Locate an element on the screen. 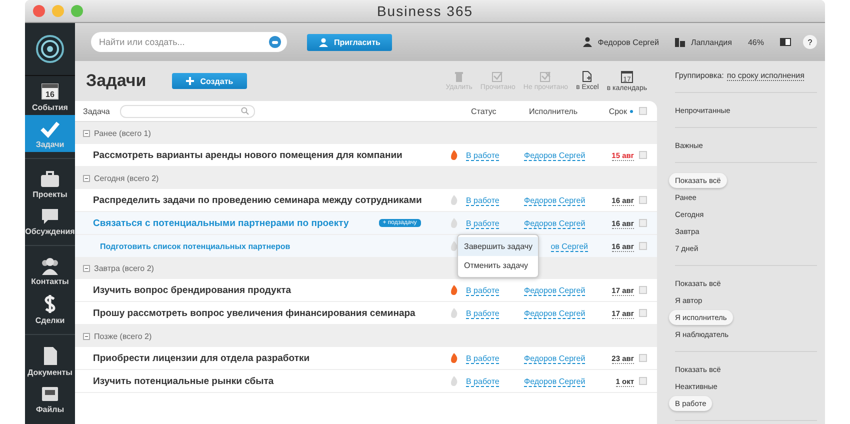 This screenshot has width=850, height=424. crossed-checkbox-icon is located at coordinates (546, 76).